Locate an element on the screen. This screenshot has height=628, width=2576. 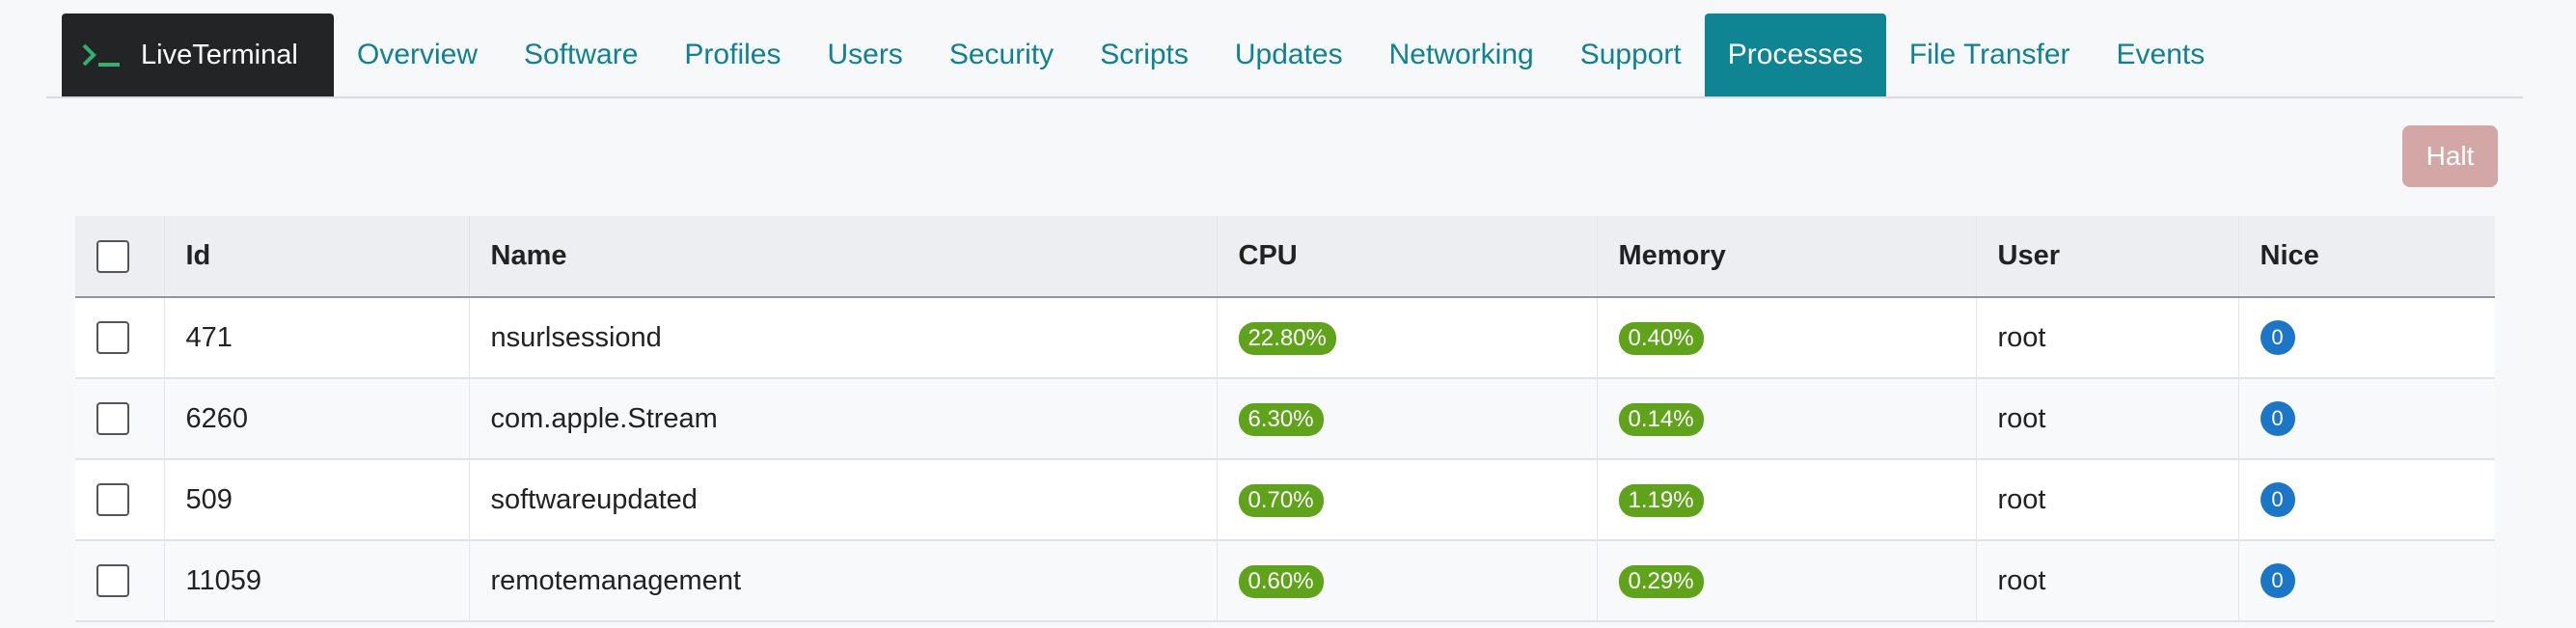
cpu-cell: 0.60% is located at coordinates (1407, 580).